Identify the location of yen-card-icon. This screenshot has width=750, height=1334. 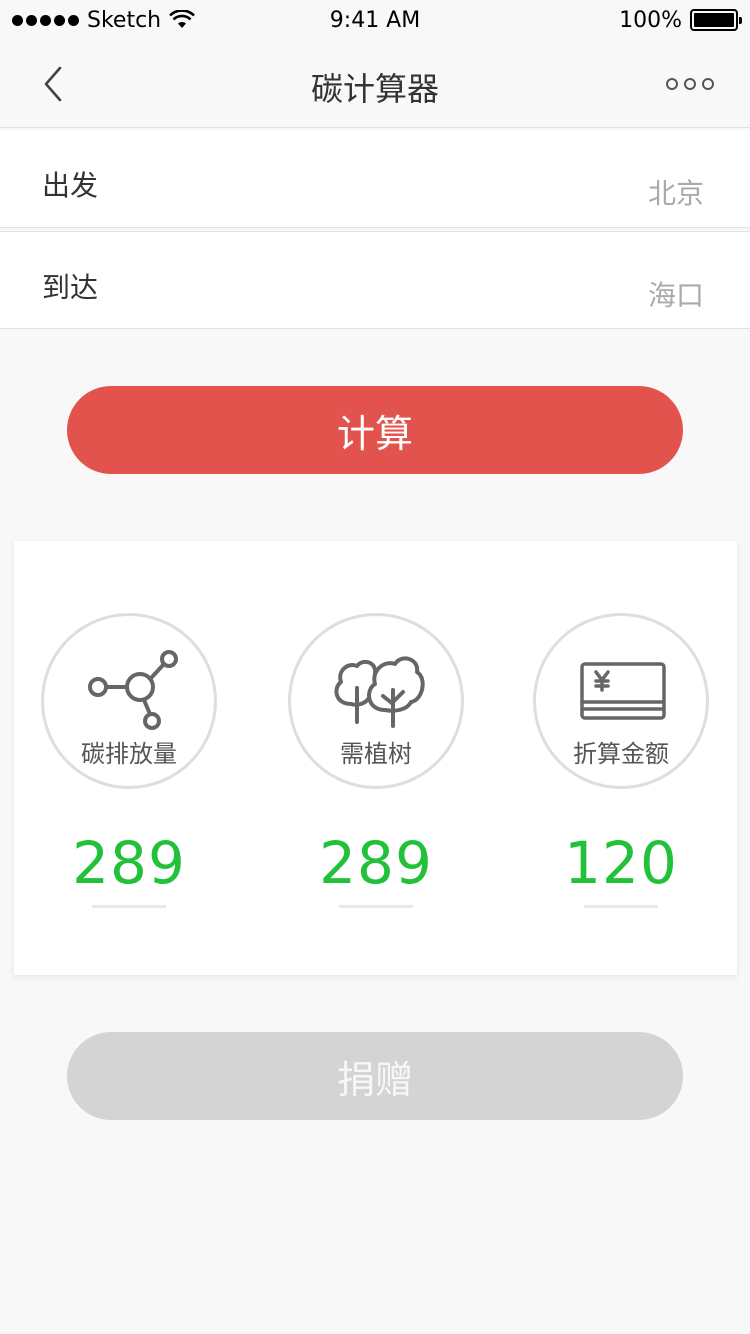
(623, 691).